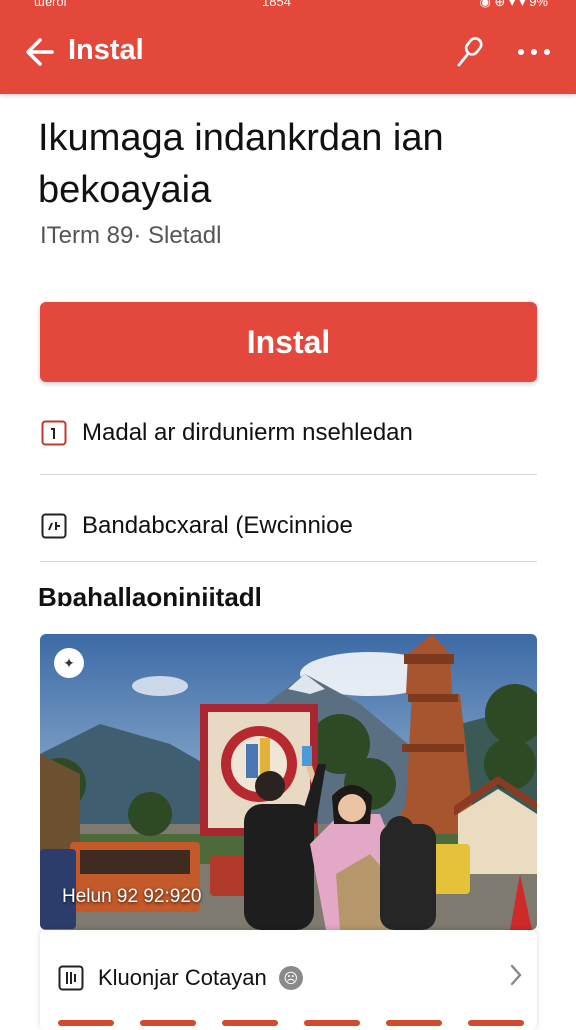 The width and height of the screenshot is (576, 1030). I want to click on bottom-card: Kluonjar Cotayan ☹, so click(288, 980).